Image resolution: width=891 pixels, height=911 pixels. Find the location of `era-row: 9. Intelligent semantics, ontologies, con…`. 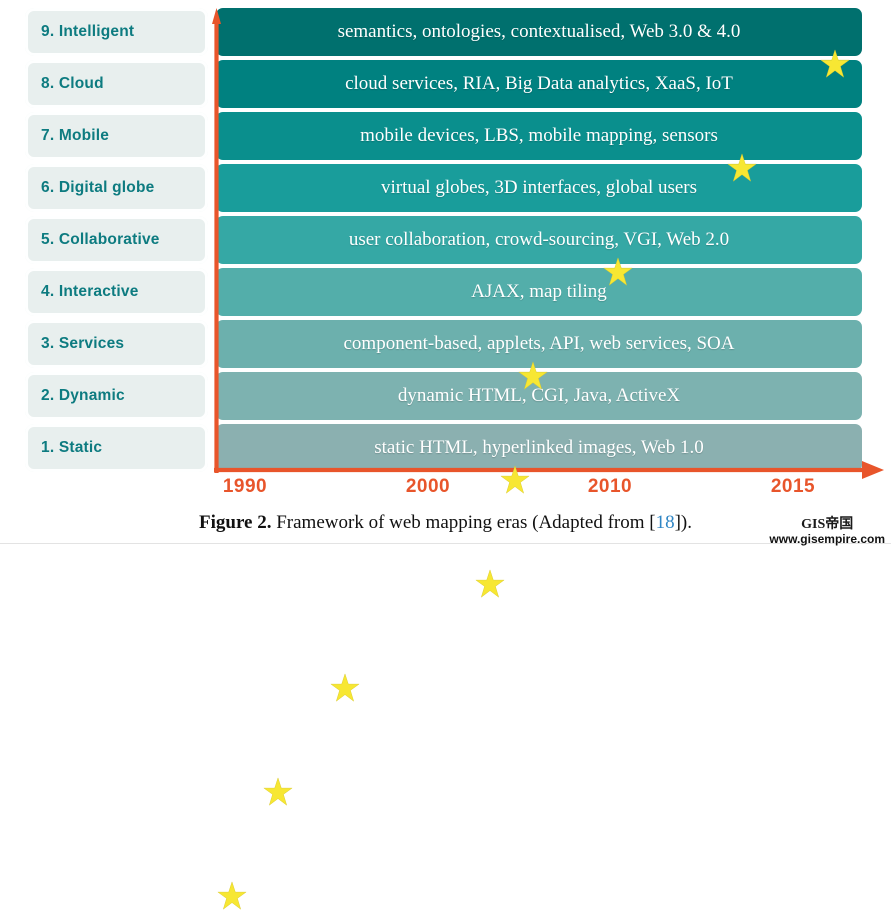

era-row: 9. Intelligent semantics, ontologies, con… is located at coordinates (445, 43).